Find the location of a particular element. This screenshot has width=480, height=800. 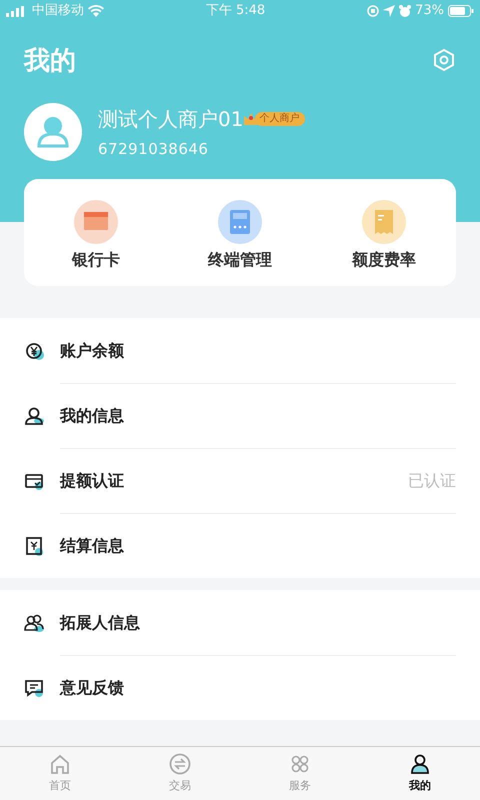

account-number: 67291038646 is located at coordinates (154, 149).